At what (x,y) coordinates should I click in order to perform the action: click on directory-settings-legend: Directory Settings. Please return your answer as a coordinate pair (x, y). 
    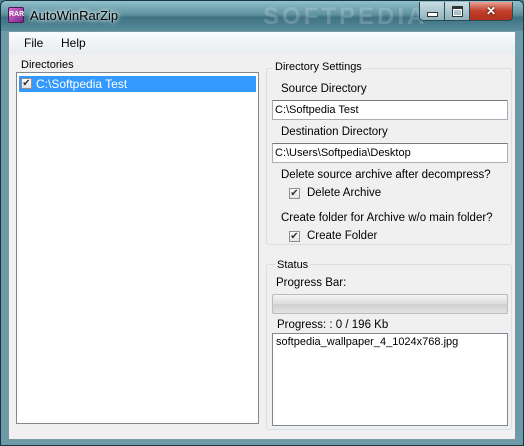
    Looking at the image, I should click on (318, 67).